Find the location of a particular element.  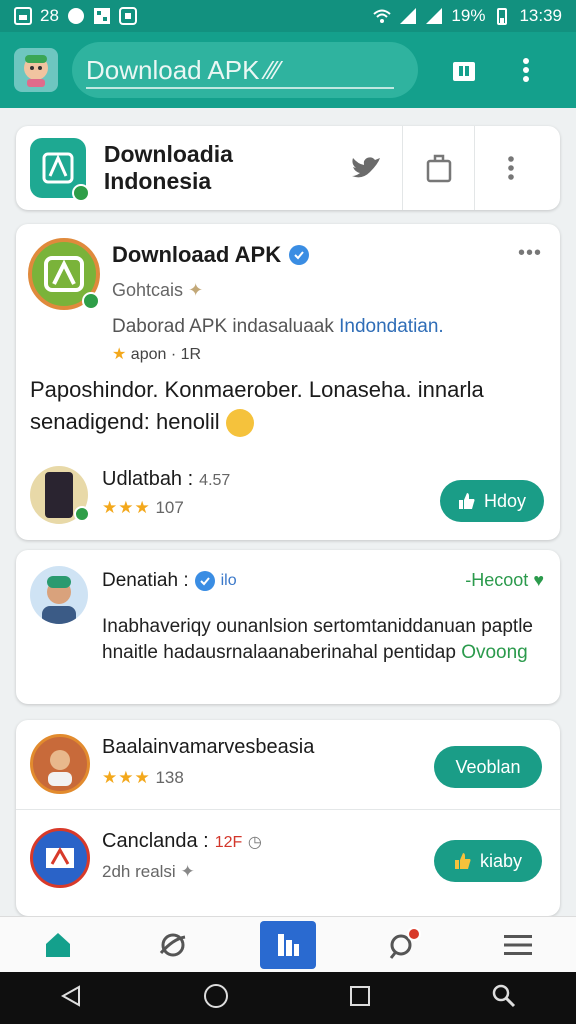

app-action-button: Hdoy is located at coordinates (492, 501).